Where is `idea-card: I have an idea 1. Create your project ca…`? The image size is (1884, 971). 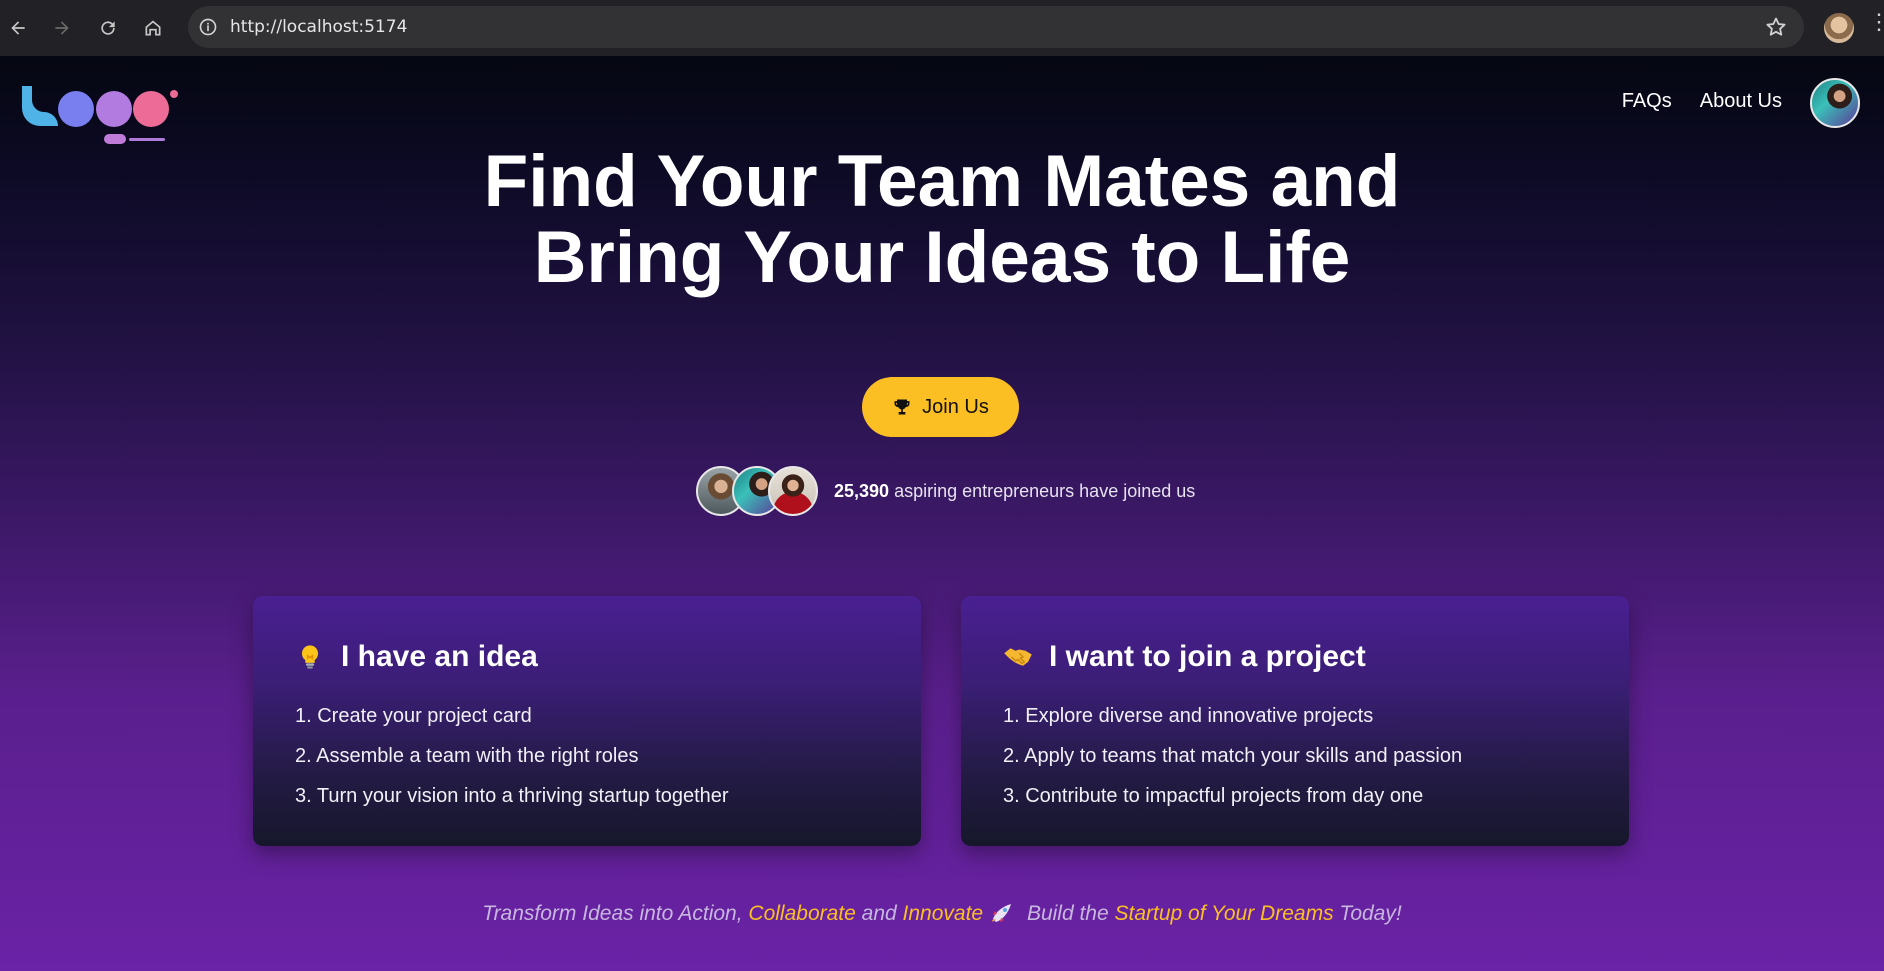 idea-card: I have an idea 1. Create your project ca… is located at coordinates (587, 721).